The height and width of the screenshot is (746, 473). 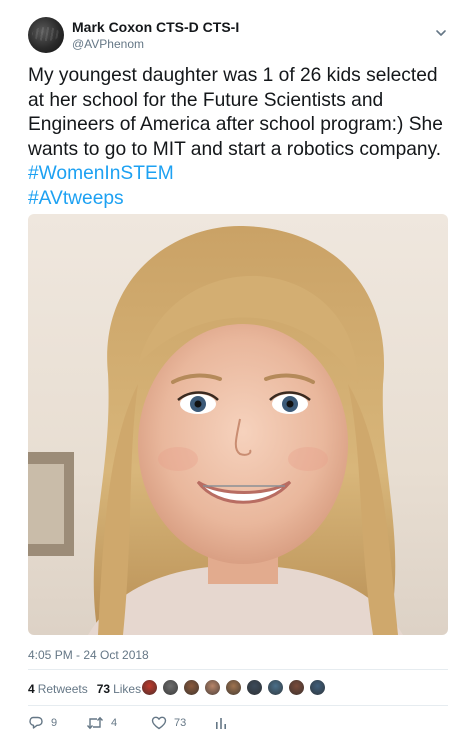 I want to click on hashtag-link: #WomenInSTEM, so click(x=101, y=173).